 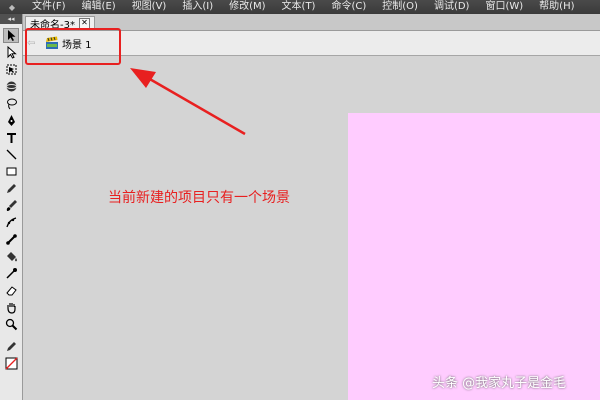 I want to click on free-transform-icon, so click(x=11, y=69).